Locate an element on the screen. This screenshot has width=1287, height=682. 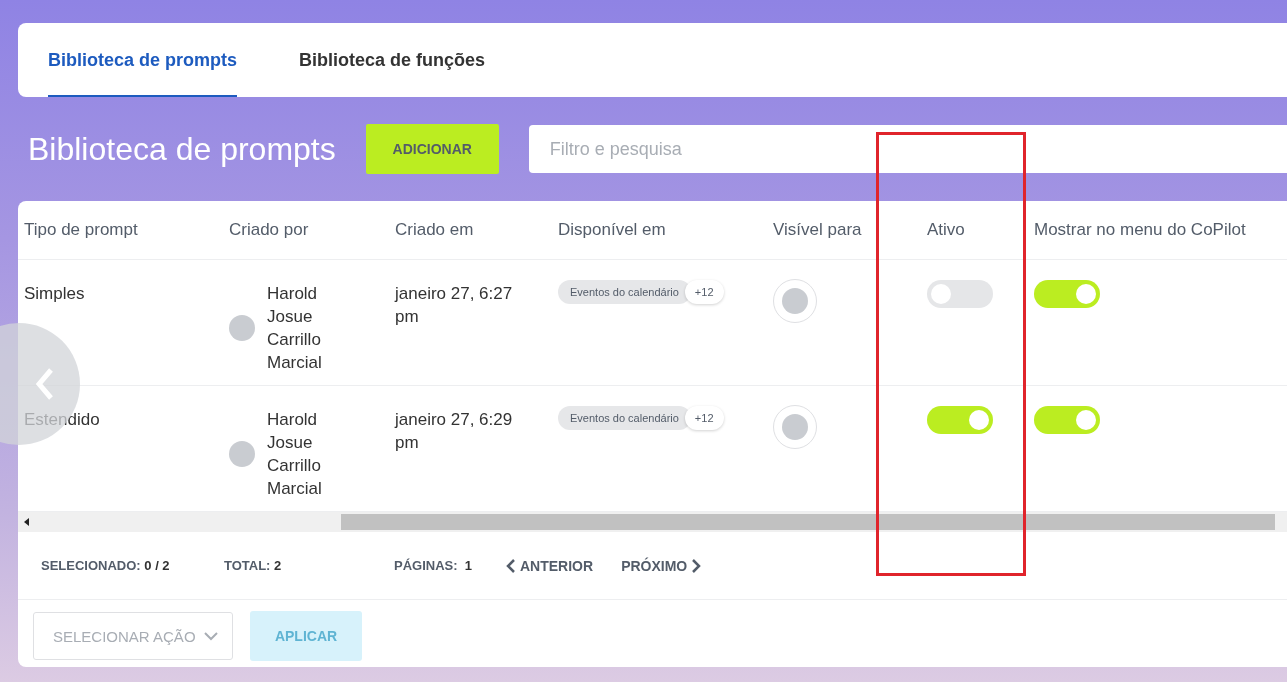
search-field: Filtro e pesquisa is located at coordinates (907, 149).